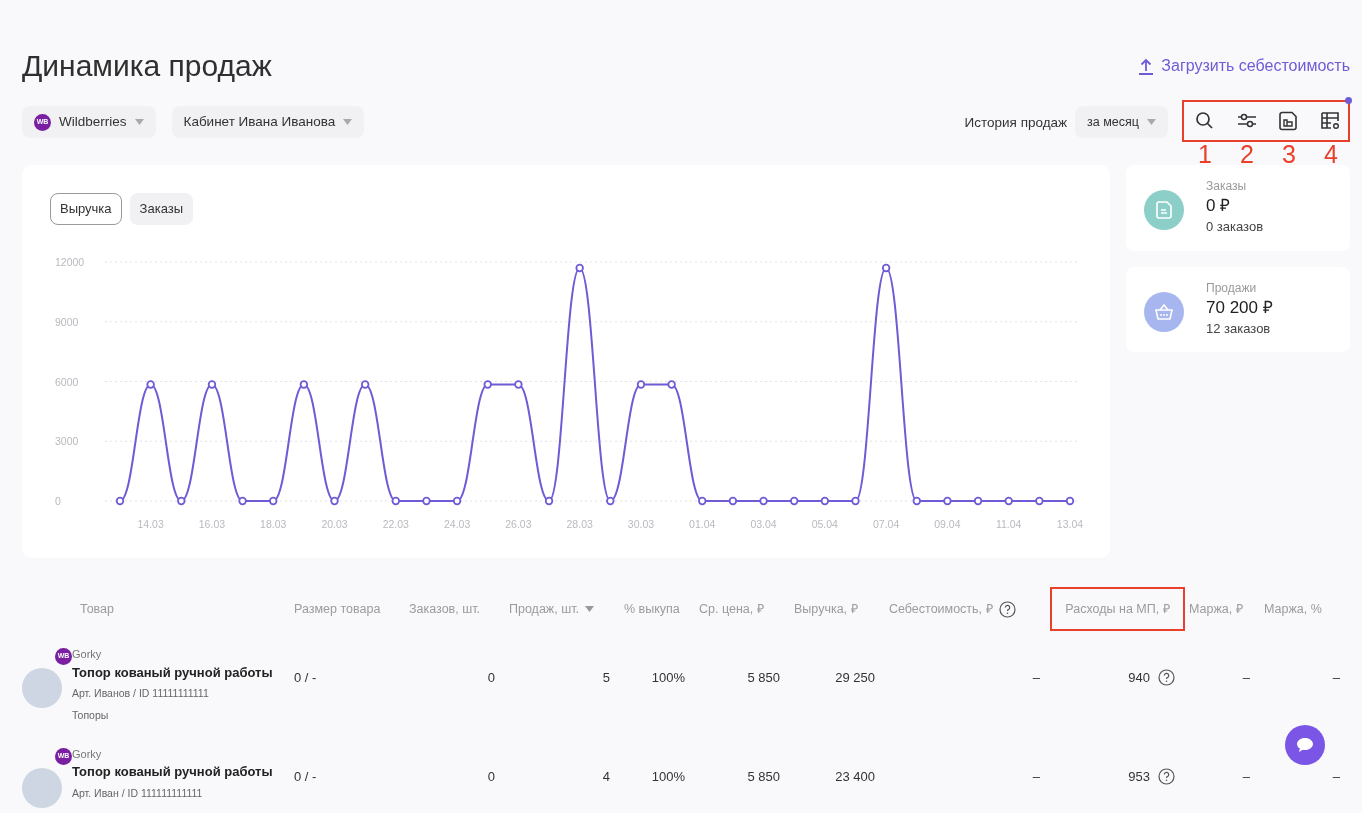  What do you see at coordinates (58, 500) in the screenshot?
I see `y-axis-label: 0` at bounding box center [58, 500].